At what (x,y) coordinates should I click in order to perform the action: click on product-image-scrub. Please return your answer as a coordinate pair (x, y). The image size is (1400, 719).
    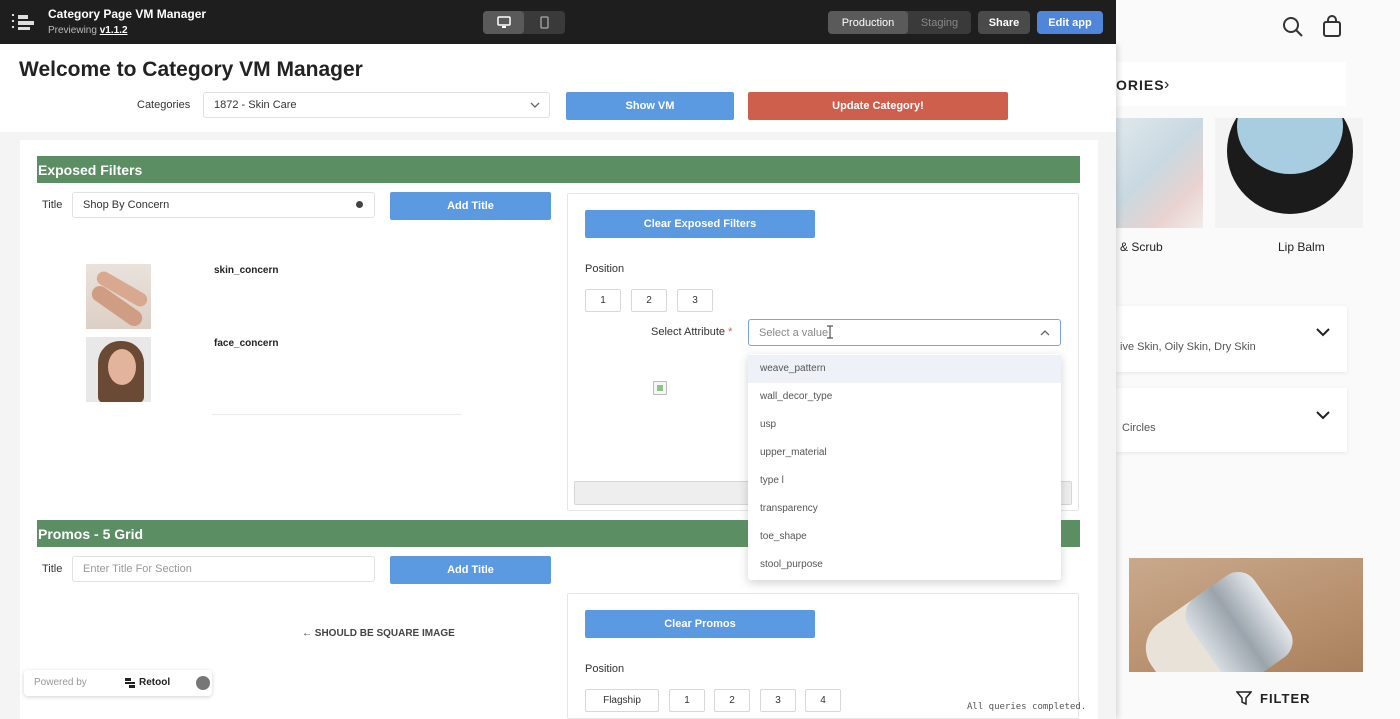
    Looking at the image, I should click on (1159, 173).